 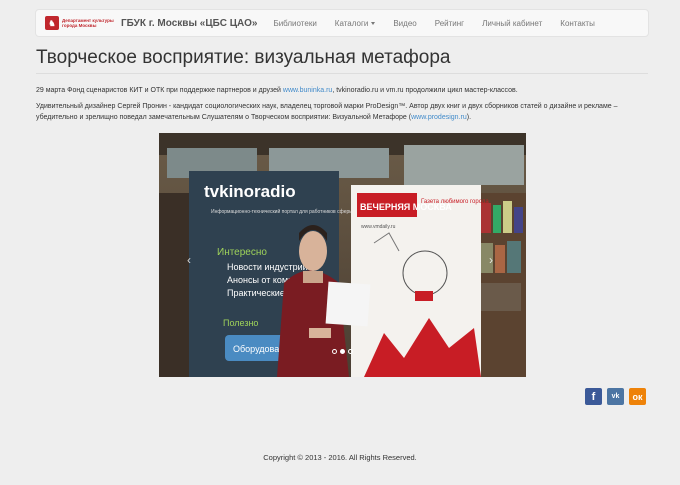 What do you see at coordinates (449, 23) in the screenshot?
I see `nav-item-rating: Рейтинг` at bounding box center [449, 23].